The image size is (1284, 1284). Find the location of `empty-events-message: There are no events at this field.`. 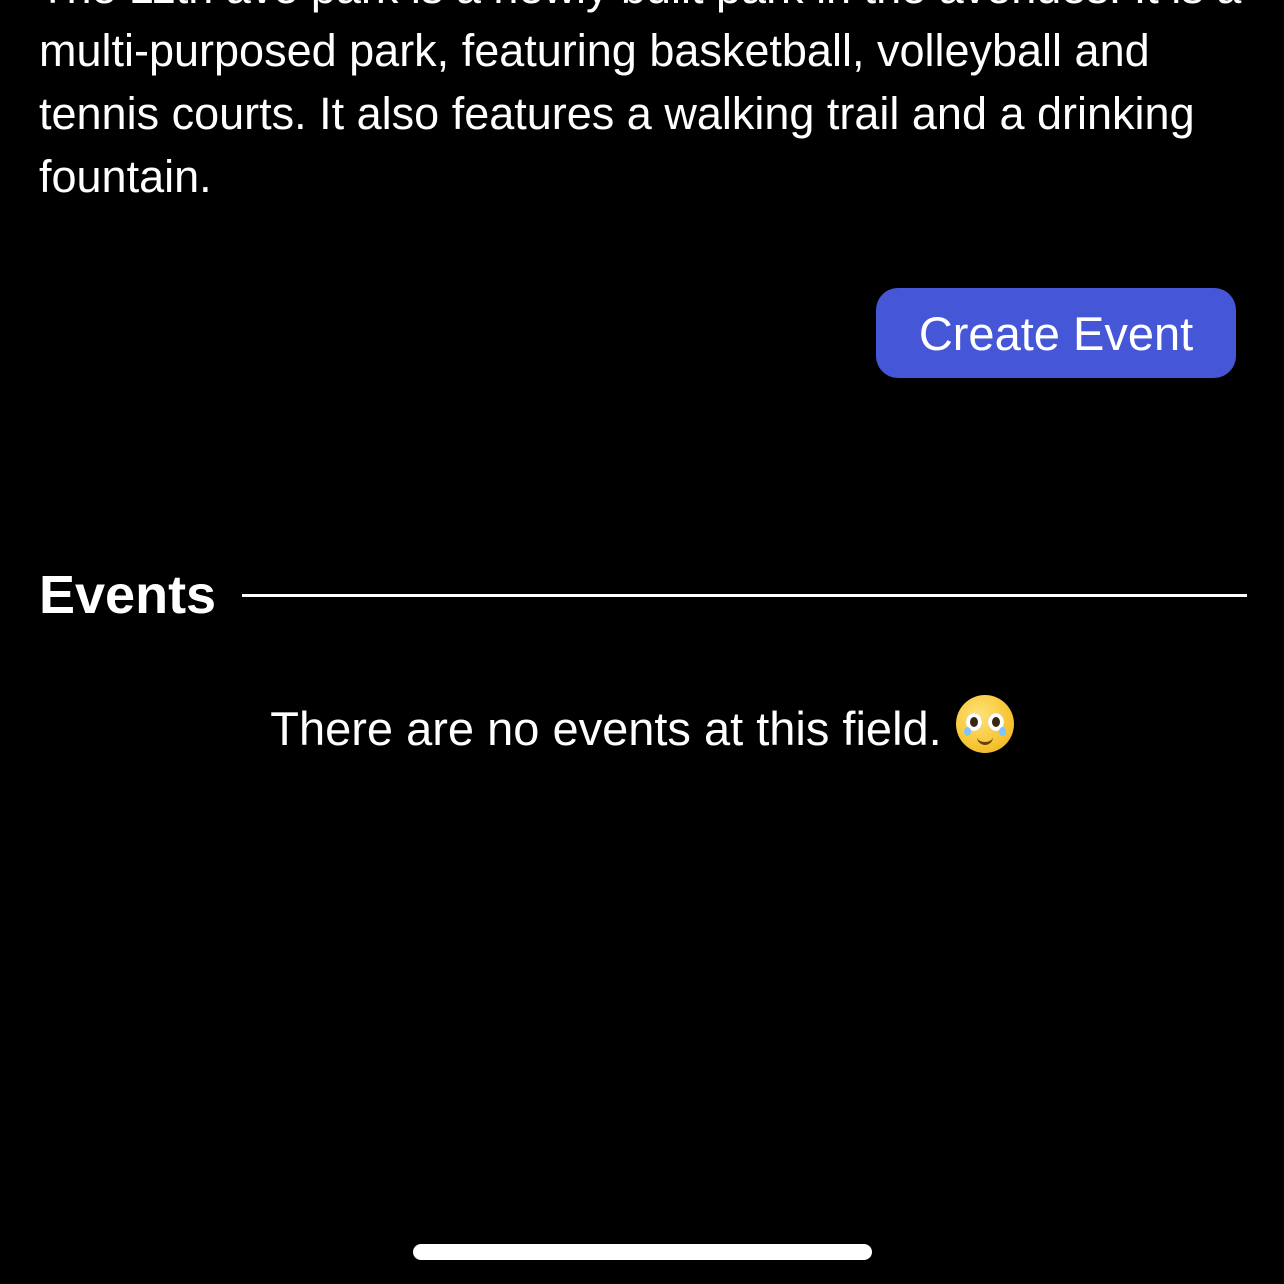

empty-events-message: There are no events at this field. is located at coordinates (606, 728).